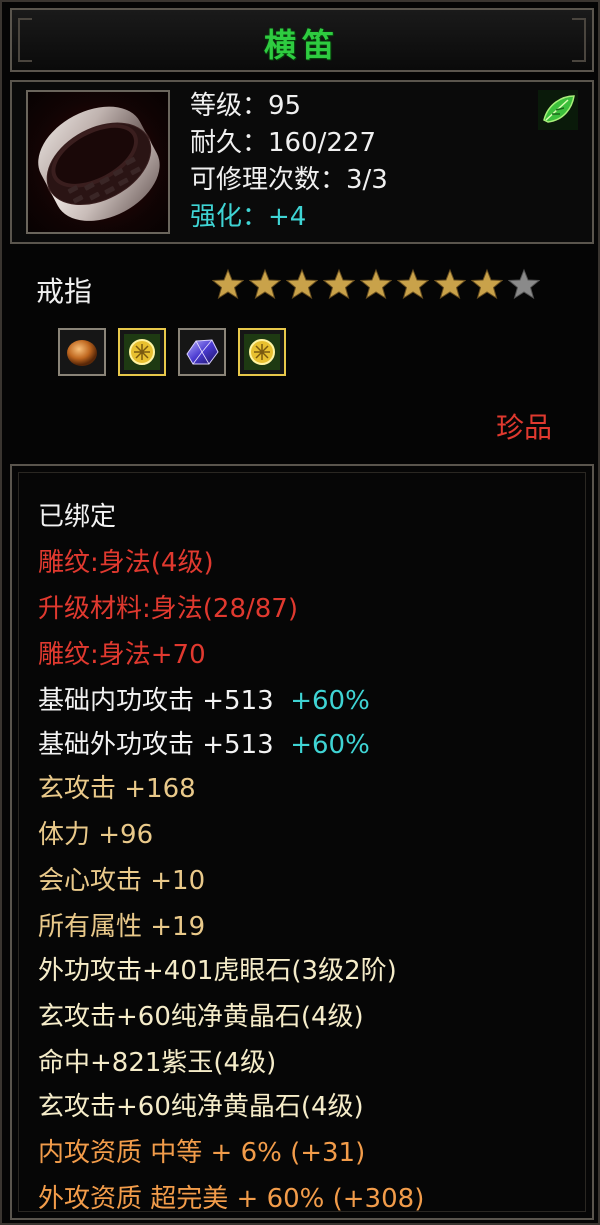 The image size is (600, 1225). Describe the element at coordinates (126, 563) in the screenshot. I see `engrave-line: 雕纹:身法(4级)` at that location.